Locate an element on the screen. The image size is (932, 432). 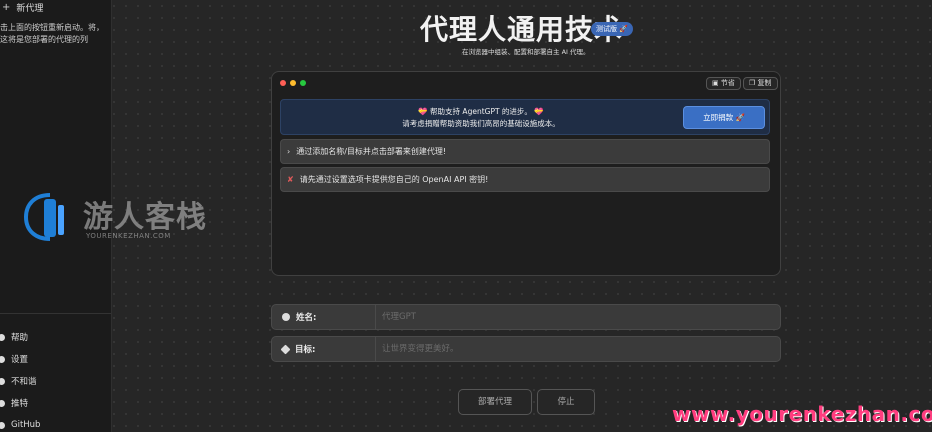
sidebar-item-settings: 设置 is located at coordinates (55, 359).